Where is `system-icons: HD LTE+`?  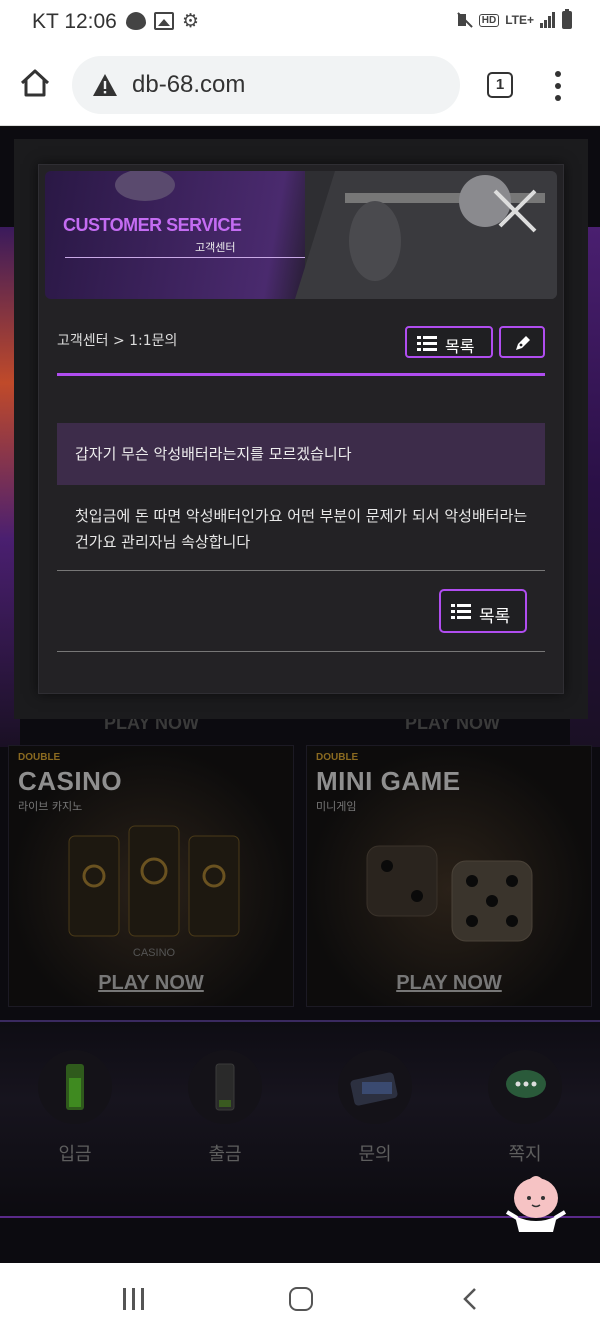 system-icons: HD LTE+ is located at coordinates (513, 19).